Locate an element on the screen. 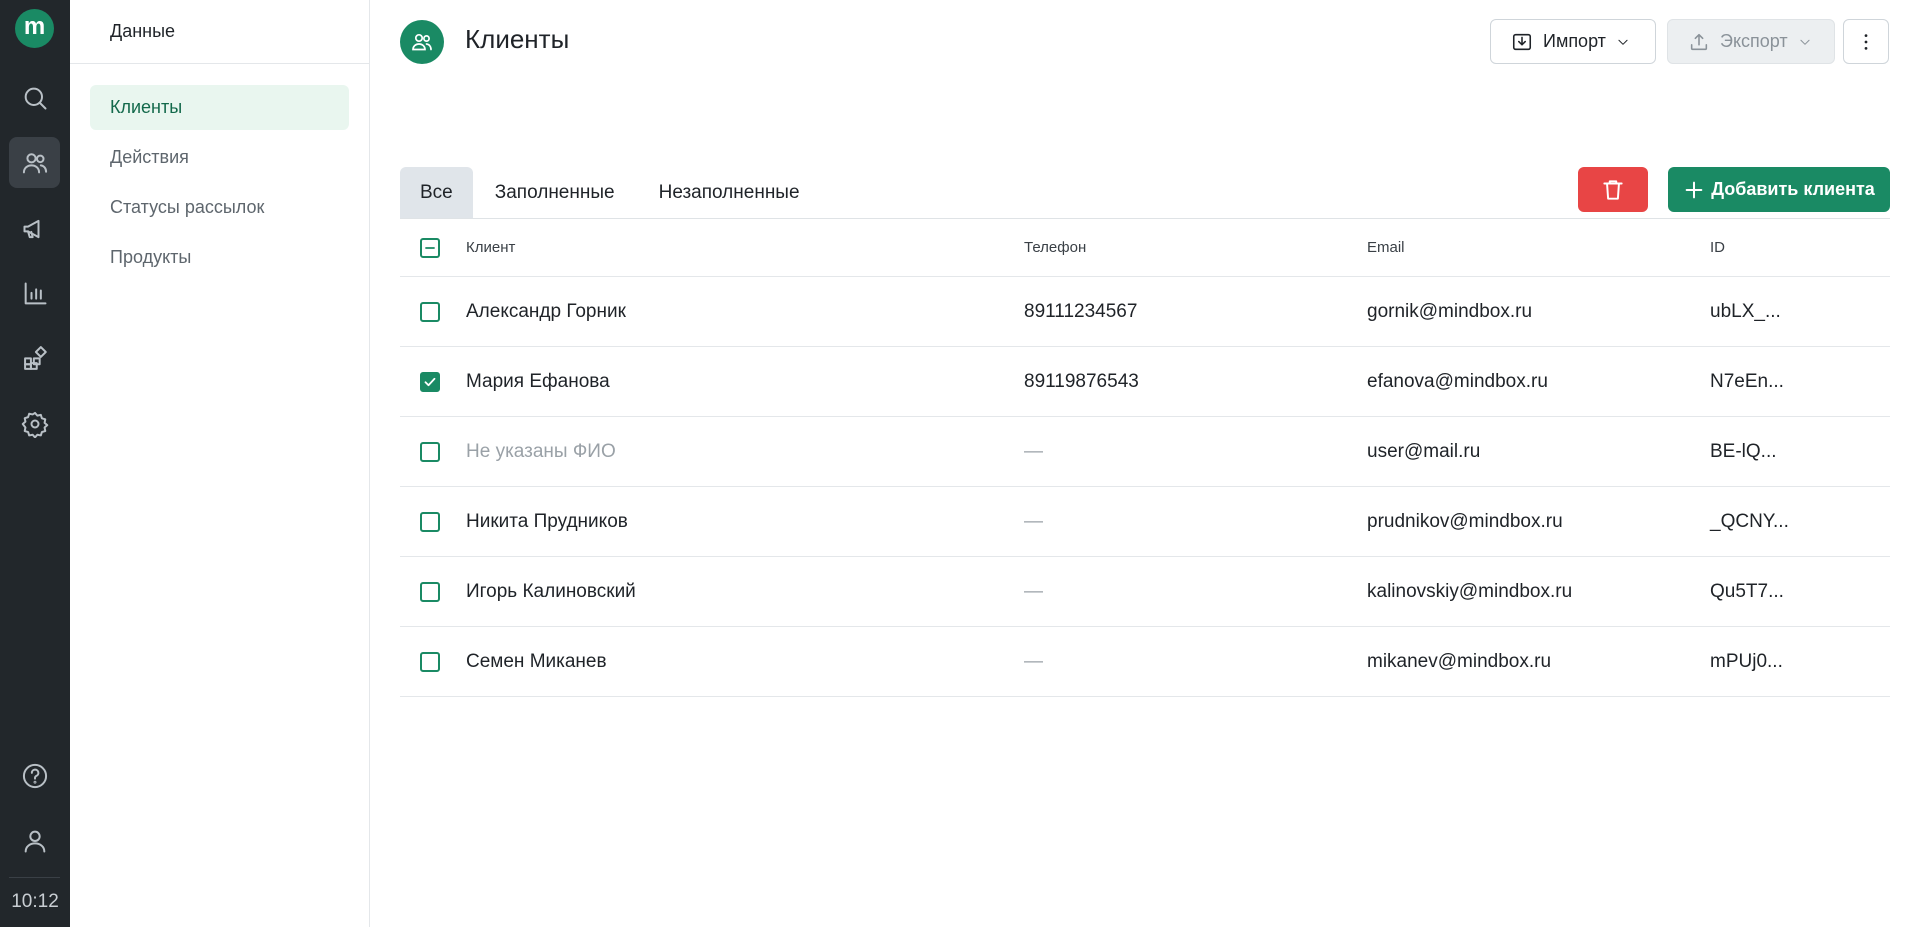 This screenshot has height=927, width=1919. client-name: Игорь Калиновский is located at coordinates (551, 591).